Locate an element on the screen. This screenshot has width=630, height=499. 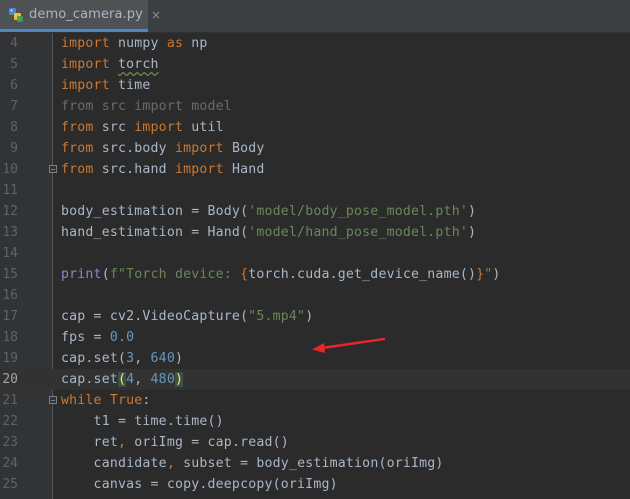
code-token: numpy is located at coordinates (138, 43).